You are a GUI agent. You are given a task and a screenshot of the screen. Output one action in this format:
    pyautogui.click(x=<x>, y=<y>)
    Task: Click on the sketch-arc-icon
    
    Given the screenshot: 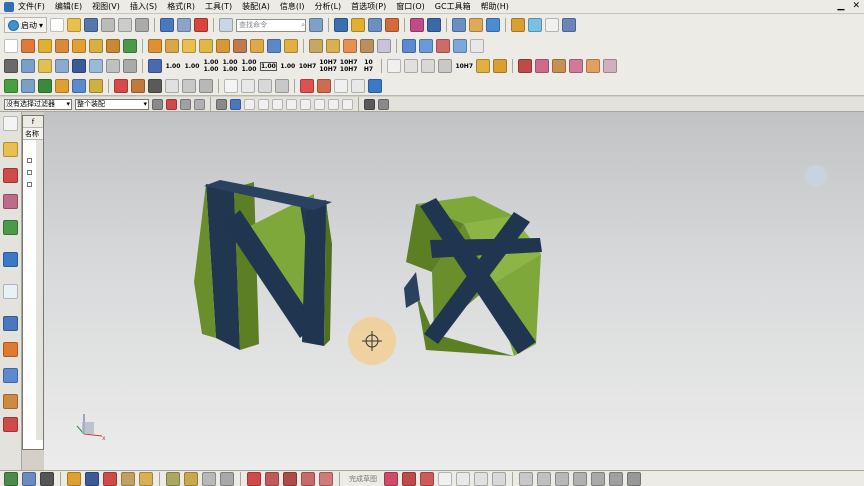 What is the action you would take?
    pyautogui.click(x=272, y=478)
    